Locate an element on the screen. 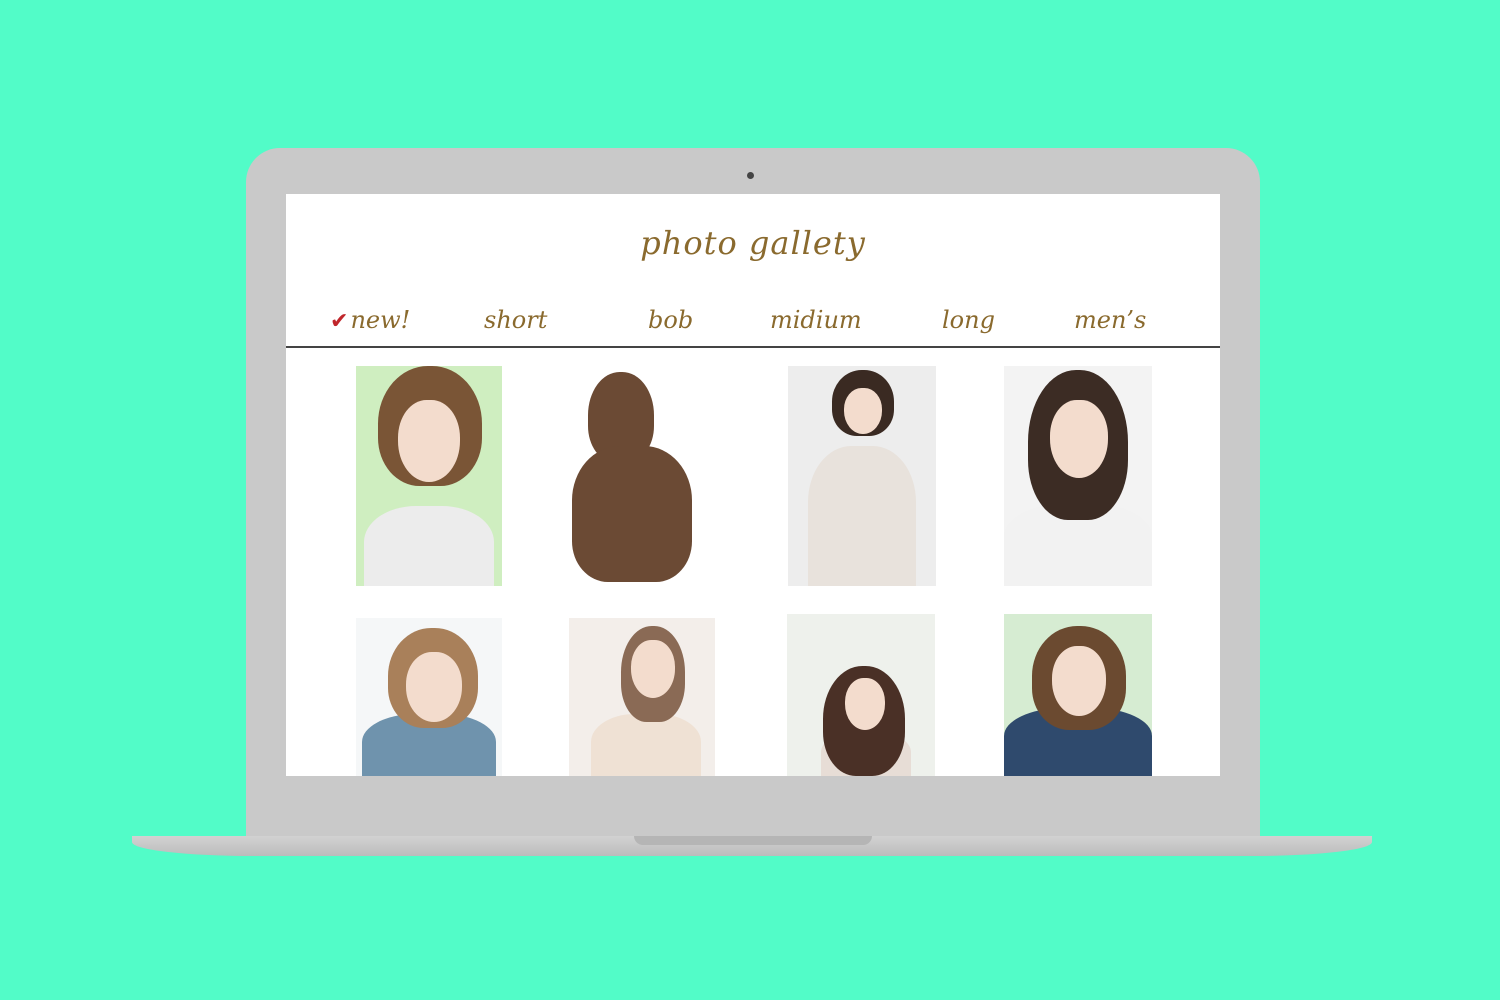  nav-item-long: long is located at coordinates (968, 320).